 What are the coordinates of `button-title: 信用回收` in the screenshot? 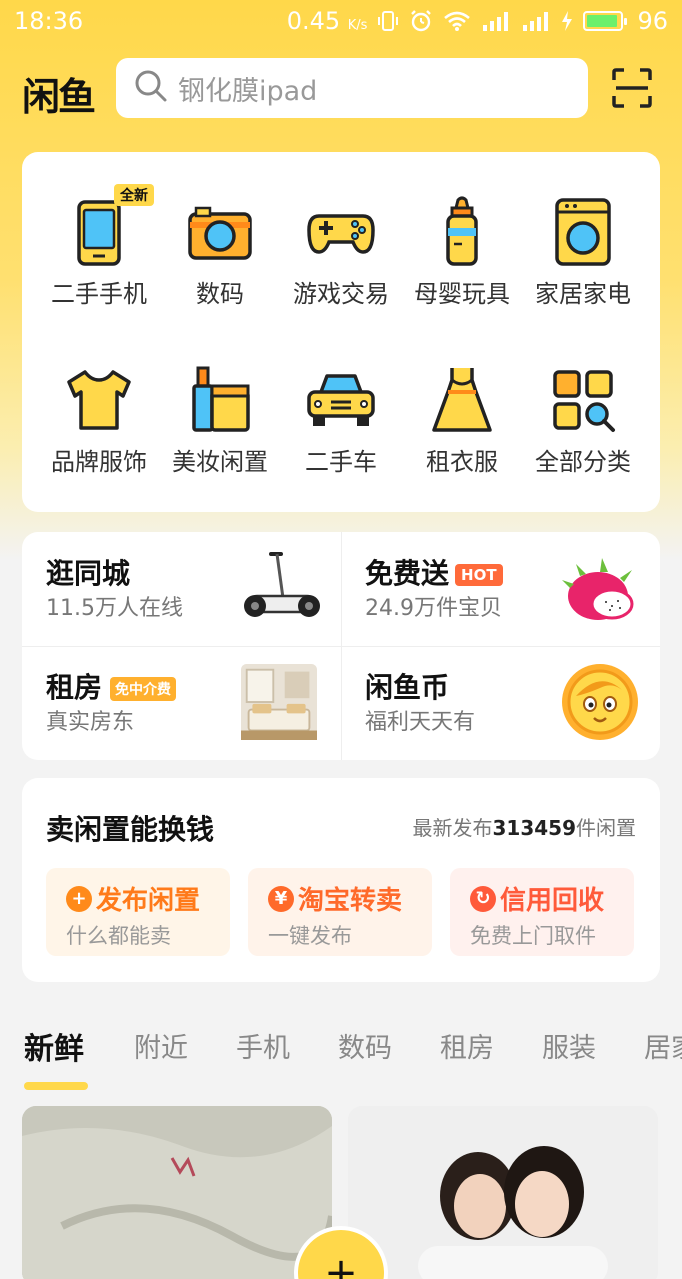 It's located at (552, 901).